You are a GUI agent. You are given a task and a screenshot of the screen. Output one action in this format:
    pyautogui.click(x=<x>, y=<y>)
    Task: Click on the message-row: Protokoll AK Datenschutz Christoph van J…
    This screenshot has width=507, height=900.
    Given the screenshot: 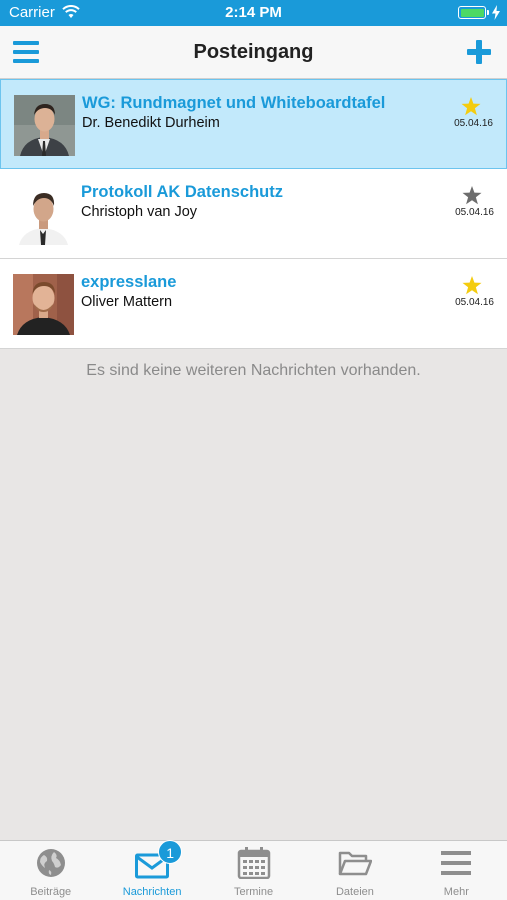 What is the action you would take?
    pyautogui.click(x=253, y=214)
    